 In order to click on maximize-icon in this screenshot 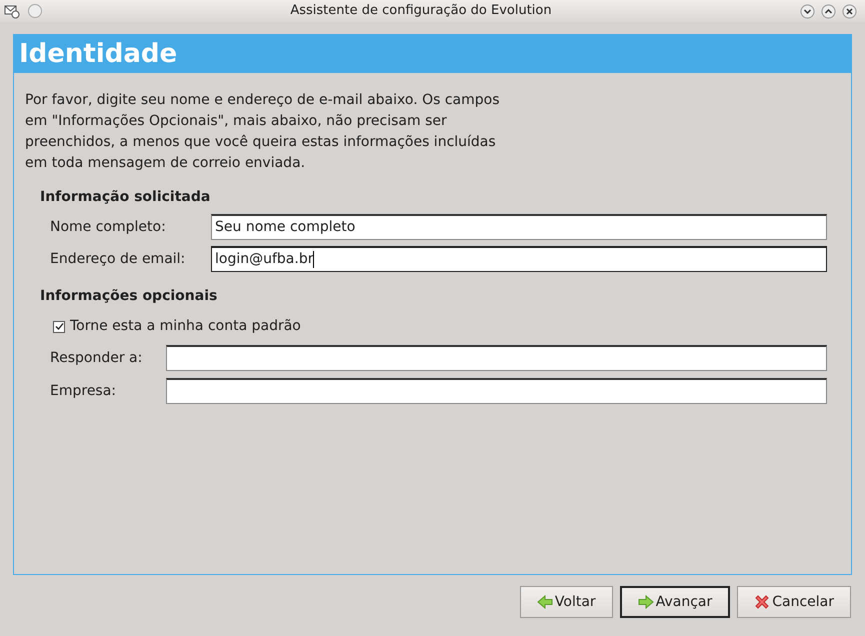, I will do `click(828, 11)`.